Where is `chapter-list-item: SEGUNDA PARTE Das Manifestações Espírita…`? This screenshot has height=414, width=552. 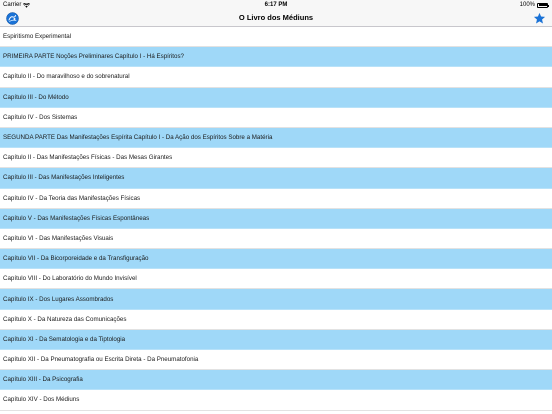 chapter-list-item: SEGUNDA PARTE Das Manifestações Espírita… is located at coordinates (276, 138).